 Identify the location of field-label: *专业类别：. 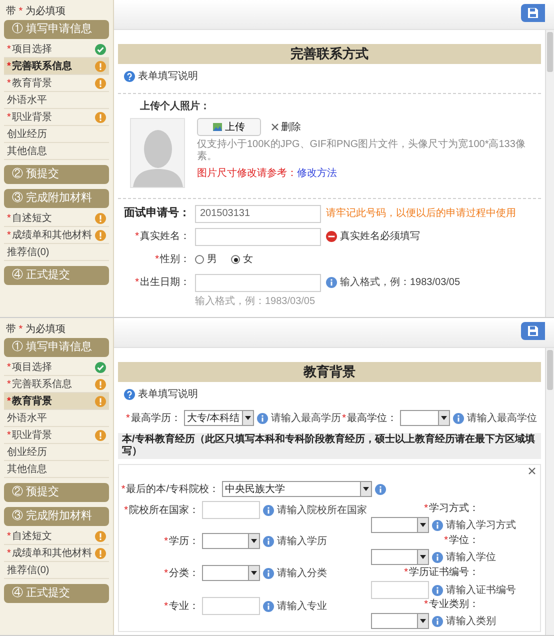
(451, 605).